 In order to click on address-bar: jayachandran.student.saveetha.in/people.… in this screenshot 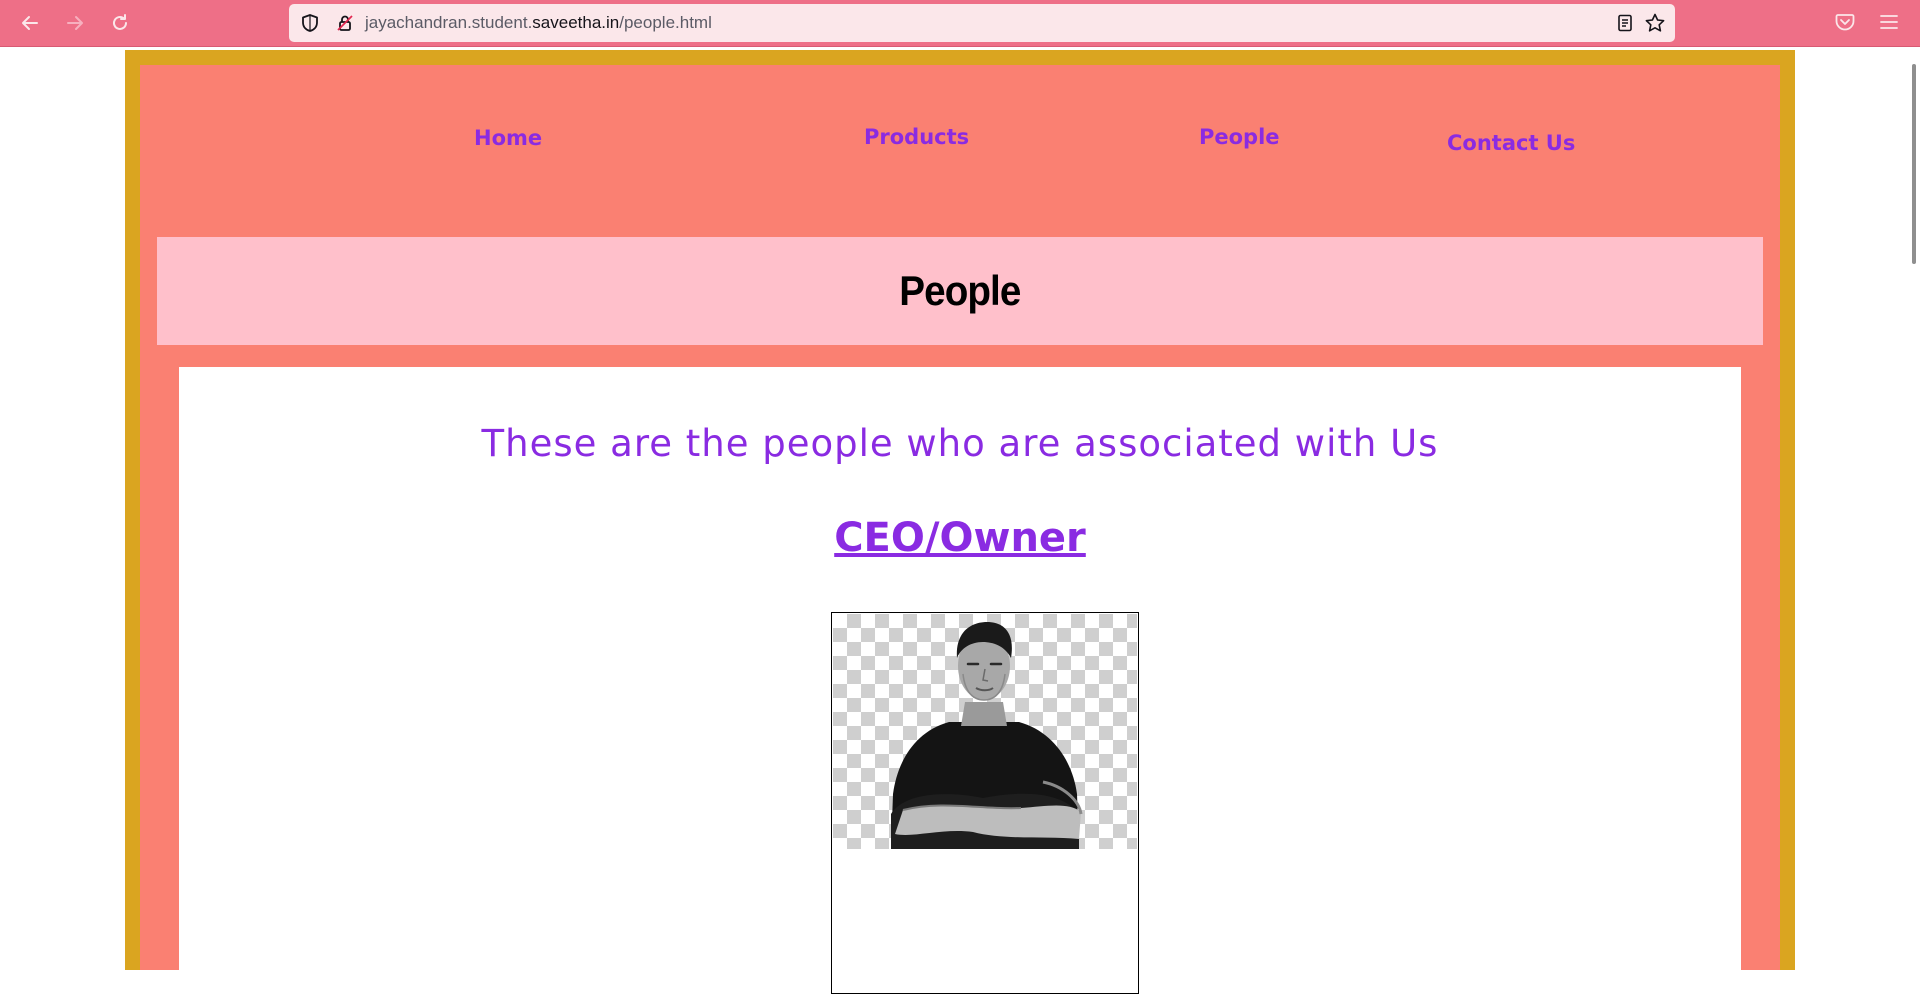, I will do `click(982, 23)`.